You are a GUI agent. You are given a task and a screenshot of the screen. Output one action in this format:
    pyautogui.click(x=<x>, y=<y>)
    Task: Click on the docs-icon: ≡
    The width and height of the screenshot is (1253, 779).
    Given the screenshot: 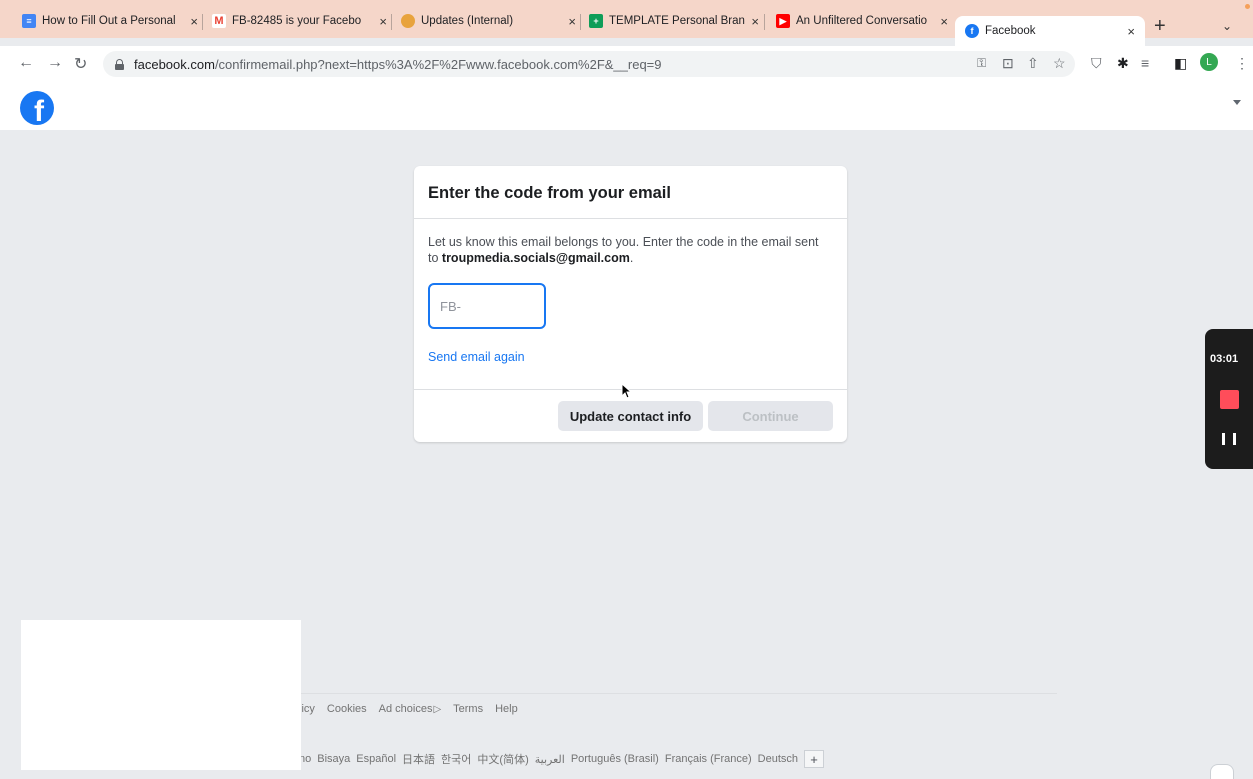 What is the action you would take?
    pyautogui.click(x=29, y=21)
    